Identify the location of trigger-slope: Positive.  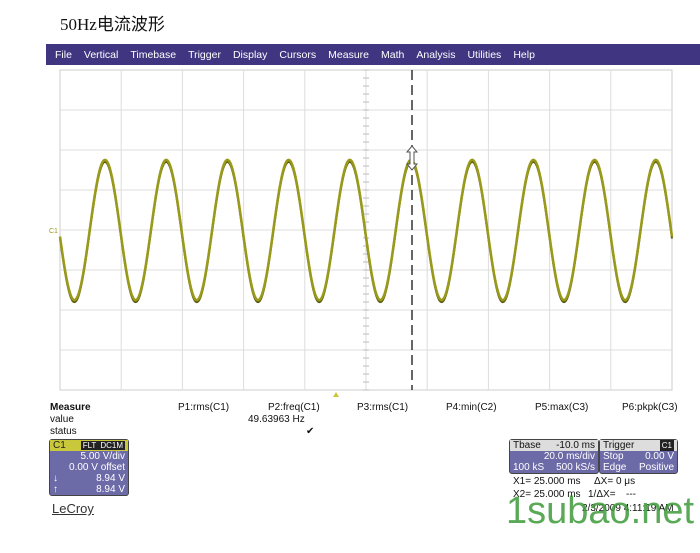
(656, 467).